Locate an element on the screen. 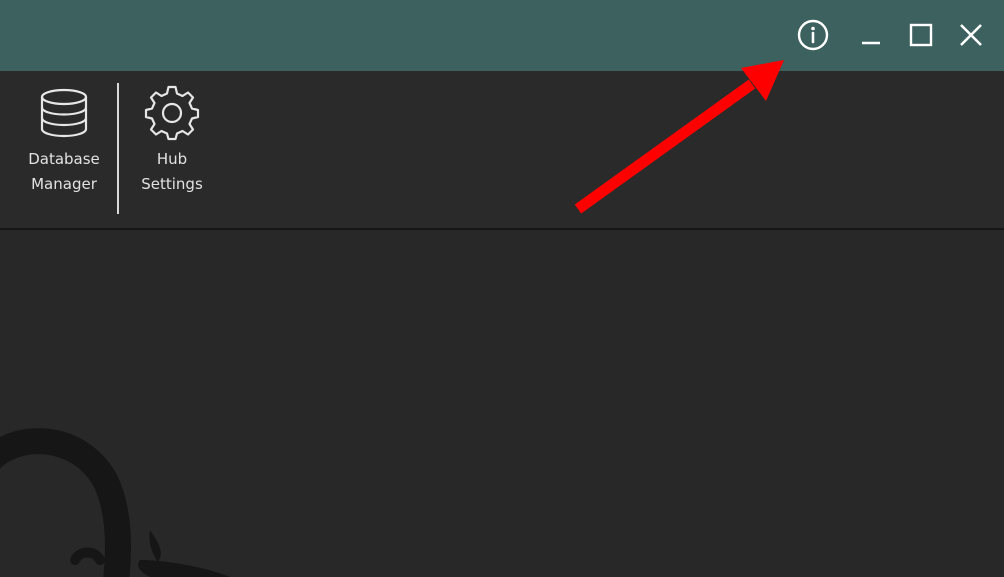 This screenshot has height=577, width=1004. maximize-icon is located at coordinates (921, 35).